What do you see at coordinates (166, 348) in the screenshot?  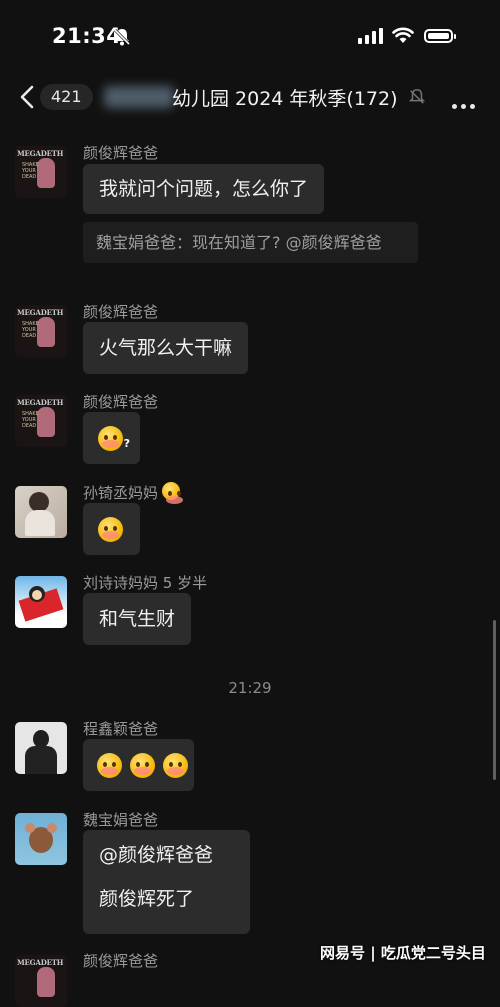 I see `message-bubble: 火气那么大干嘛` at bounding box center [166, 348].